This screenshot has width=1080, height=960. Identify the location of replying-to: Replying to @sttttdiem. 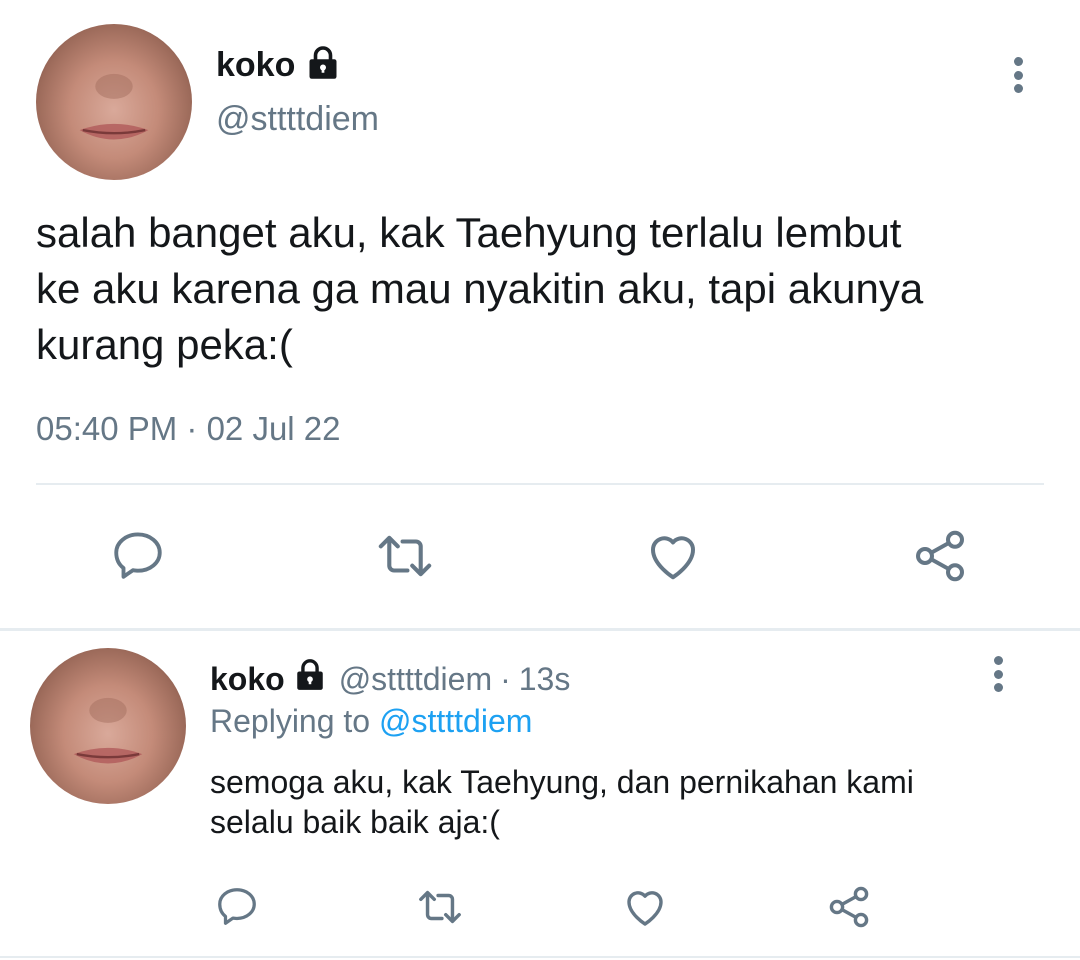
(371, 721).